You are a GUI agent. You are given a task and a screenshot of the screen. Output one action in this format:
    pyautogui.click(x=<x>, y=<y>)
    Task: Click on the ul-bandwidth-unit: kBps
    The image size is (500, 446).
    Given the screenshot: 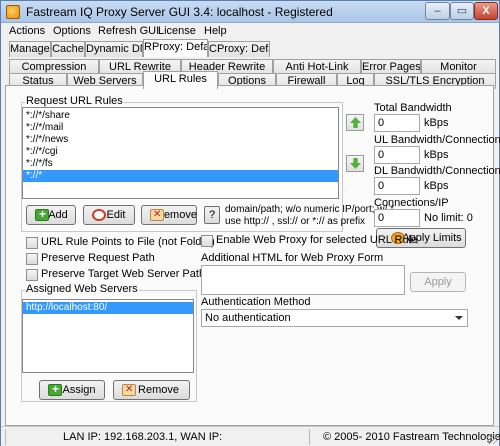 What is the action you would take?
    pyautogui.click(x=436, y=155)
    